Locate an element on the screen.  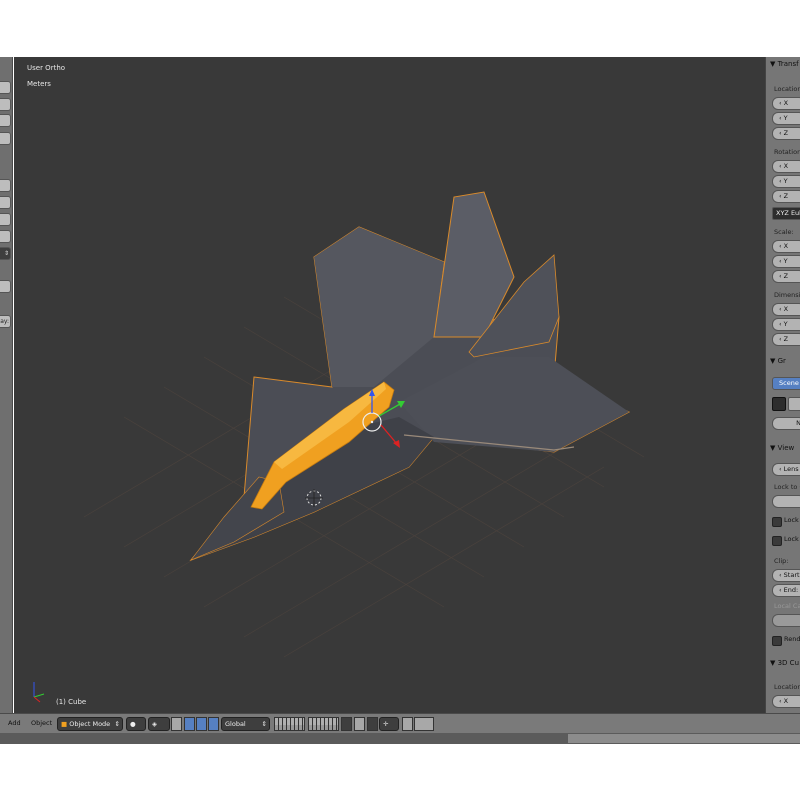
scale-manipulator-icon is located at coordinates (213, 724).